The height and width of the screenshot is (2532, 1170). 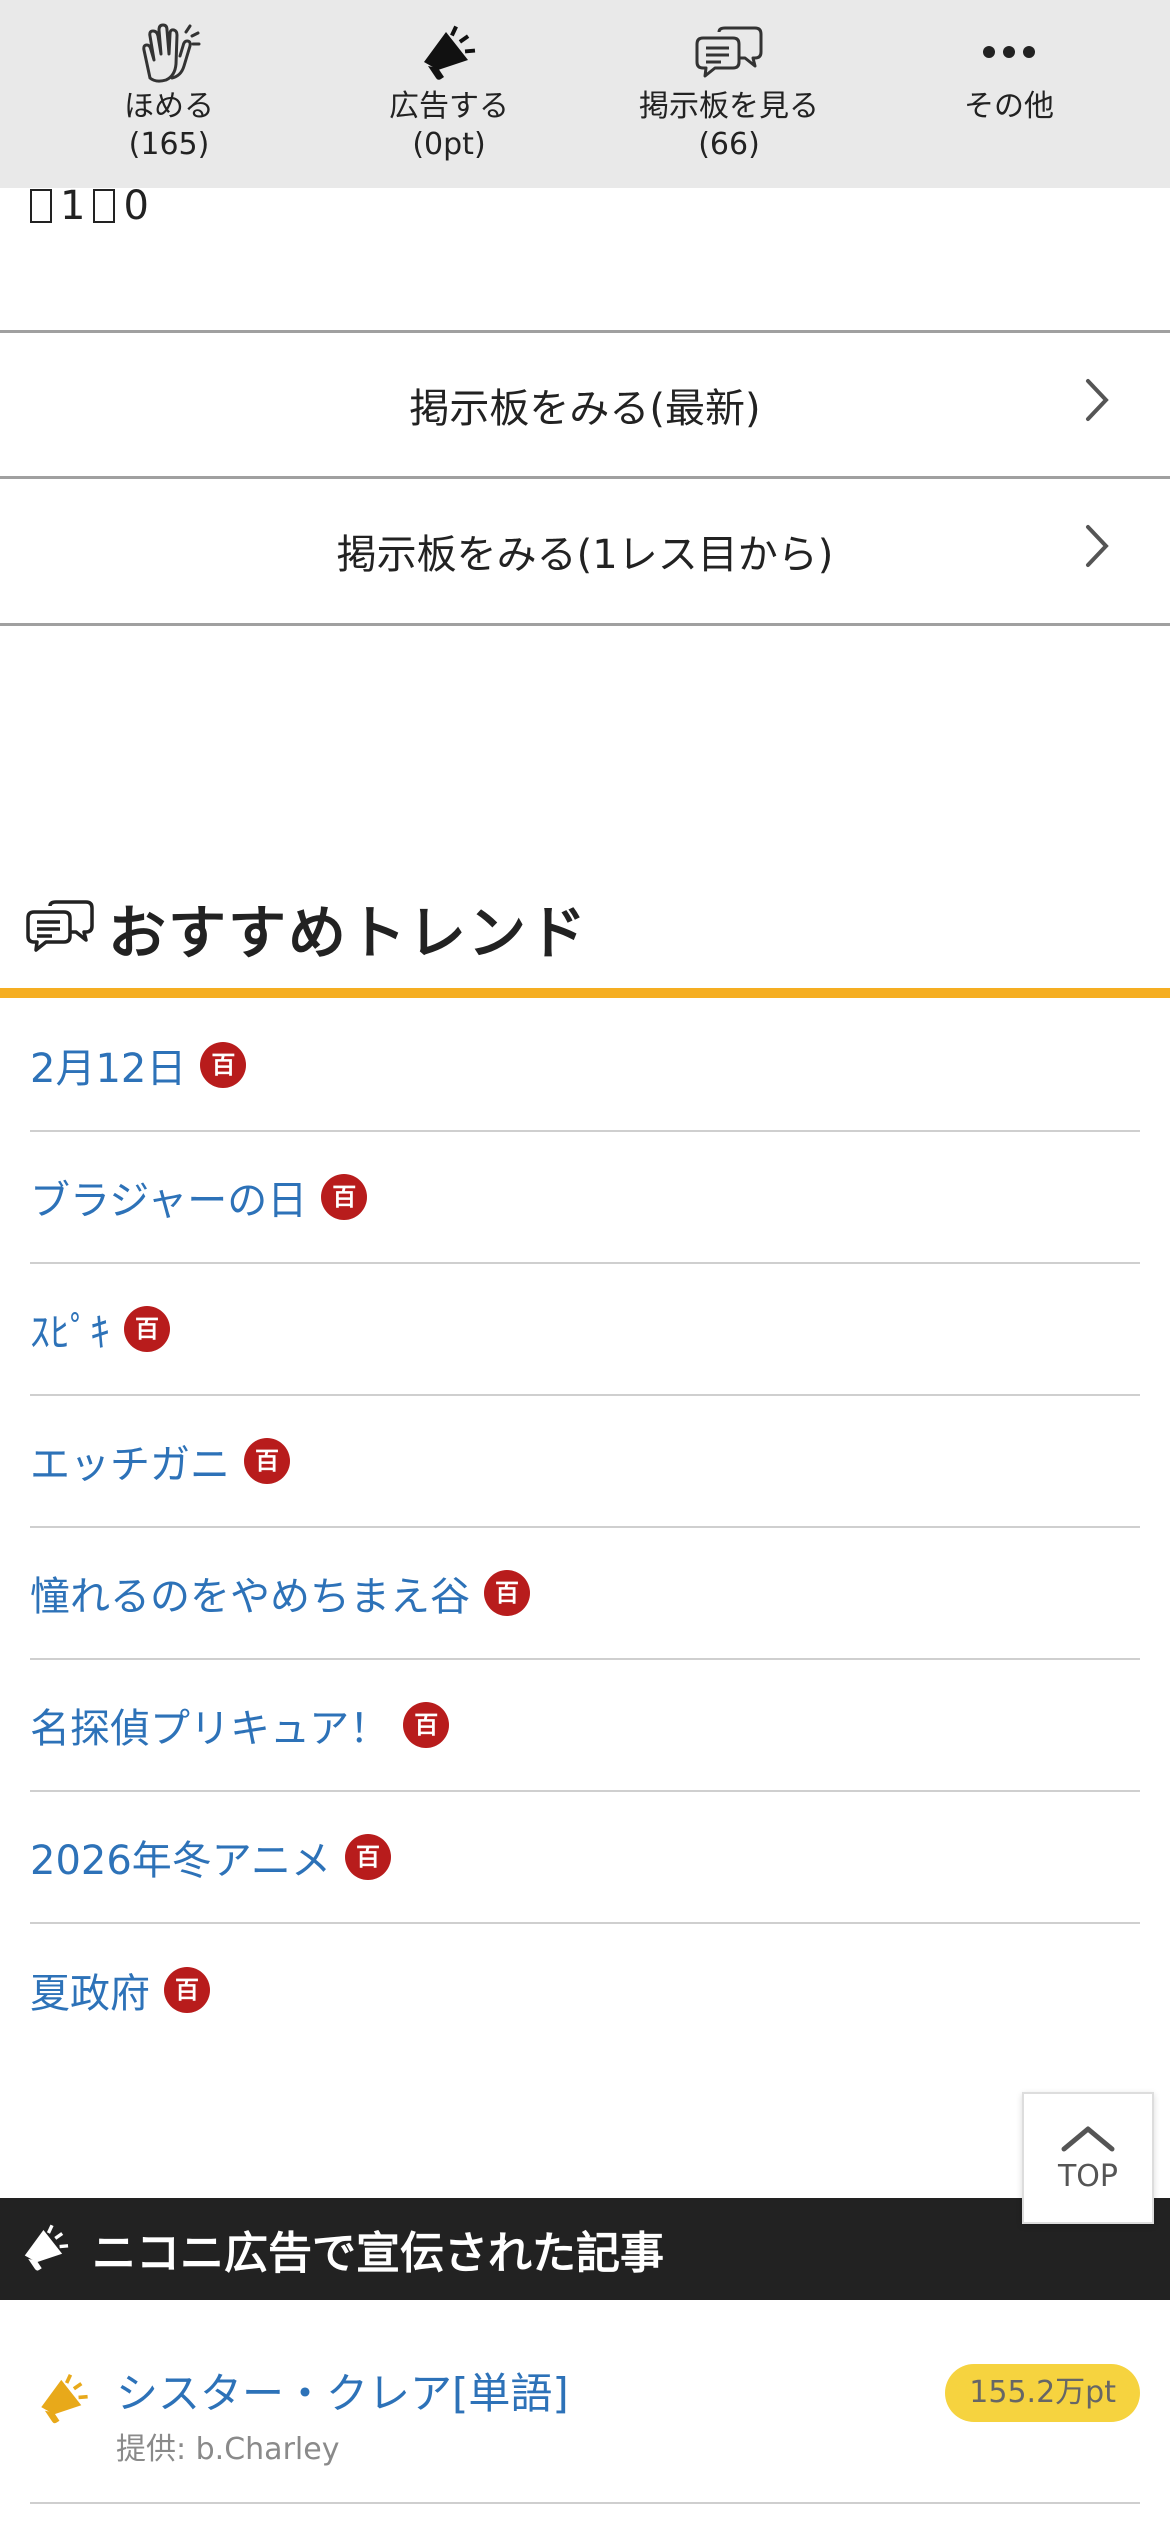 What do you see at coordinates (1088, 2140) in the screenshot?
I see `chevron-up-icon` at bounding box center [1088, 2140].